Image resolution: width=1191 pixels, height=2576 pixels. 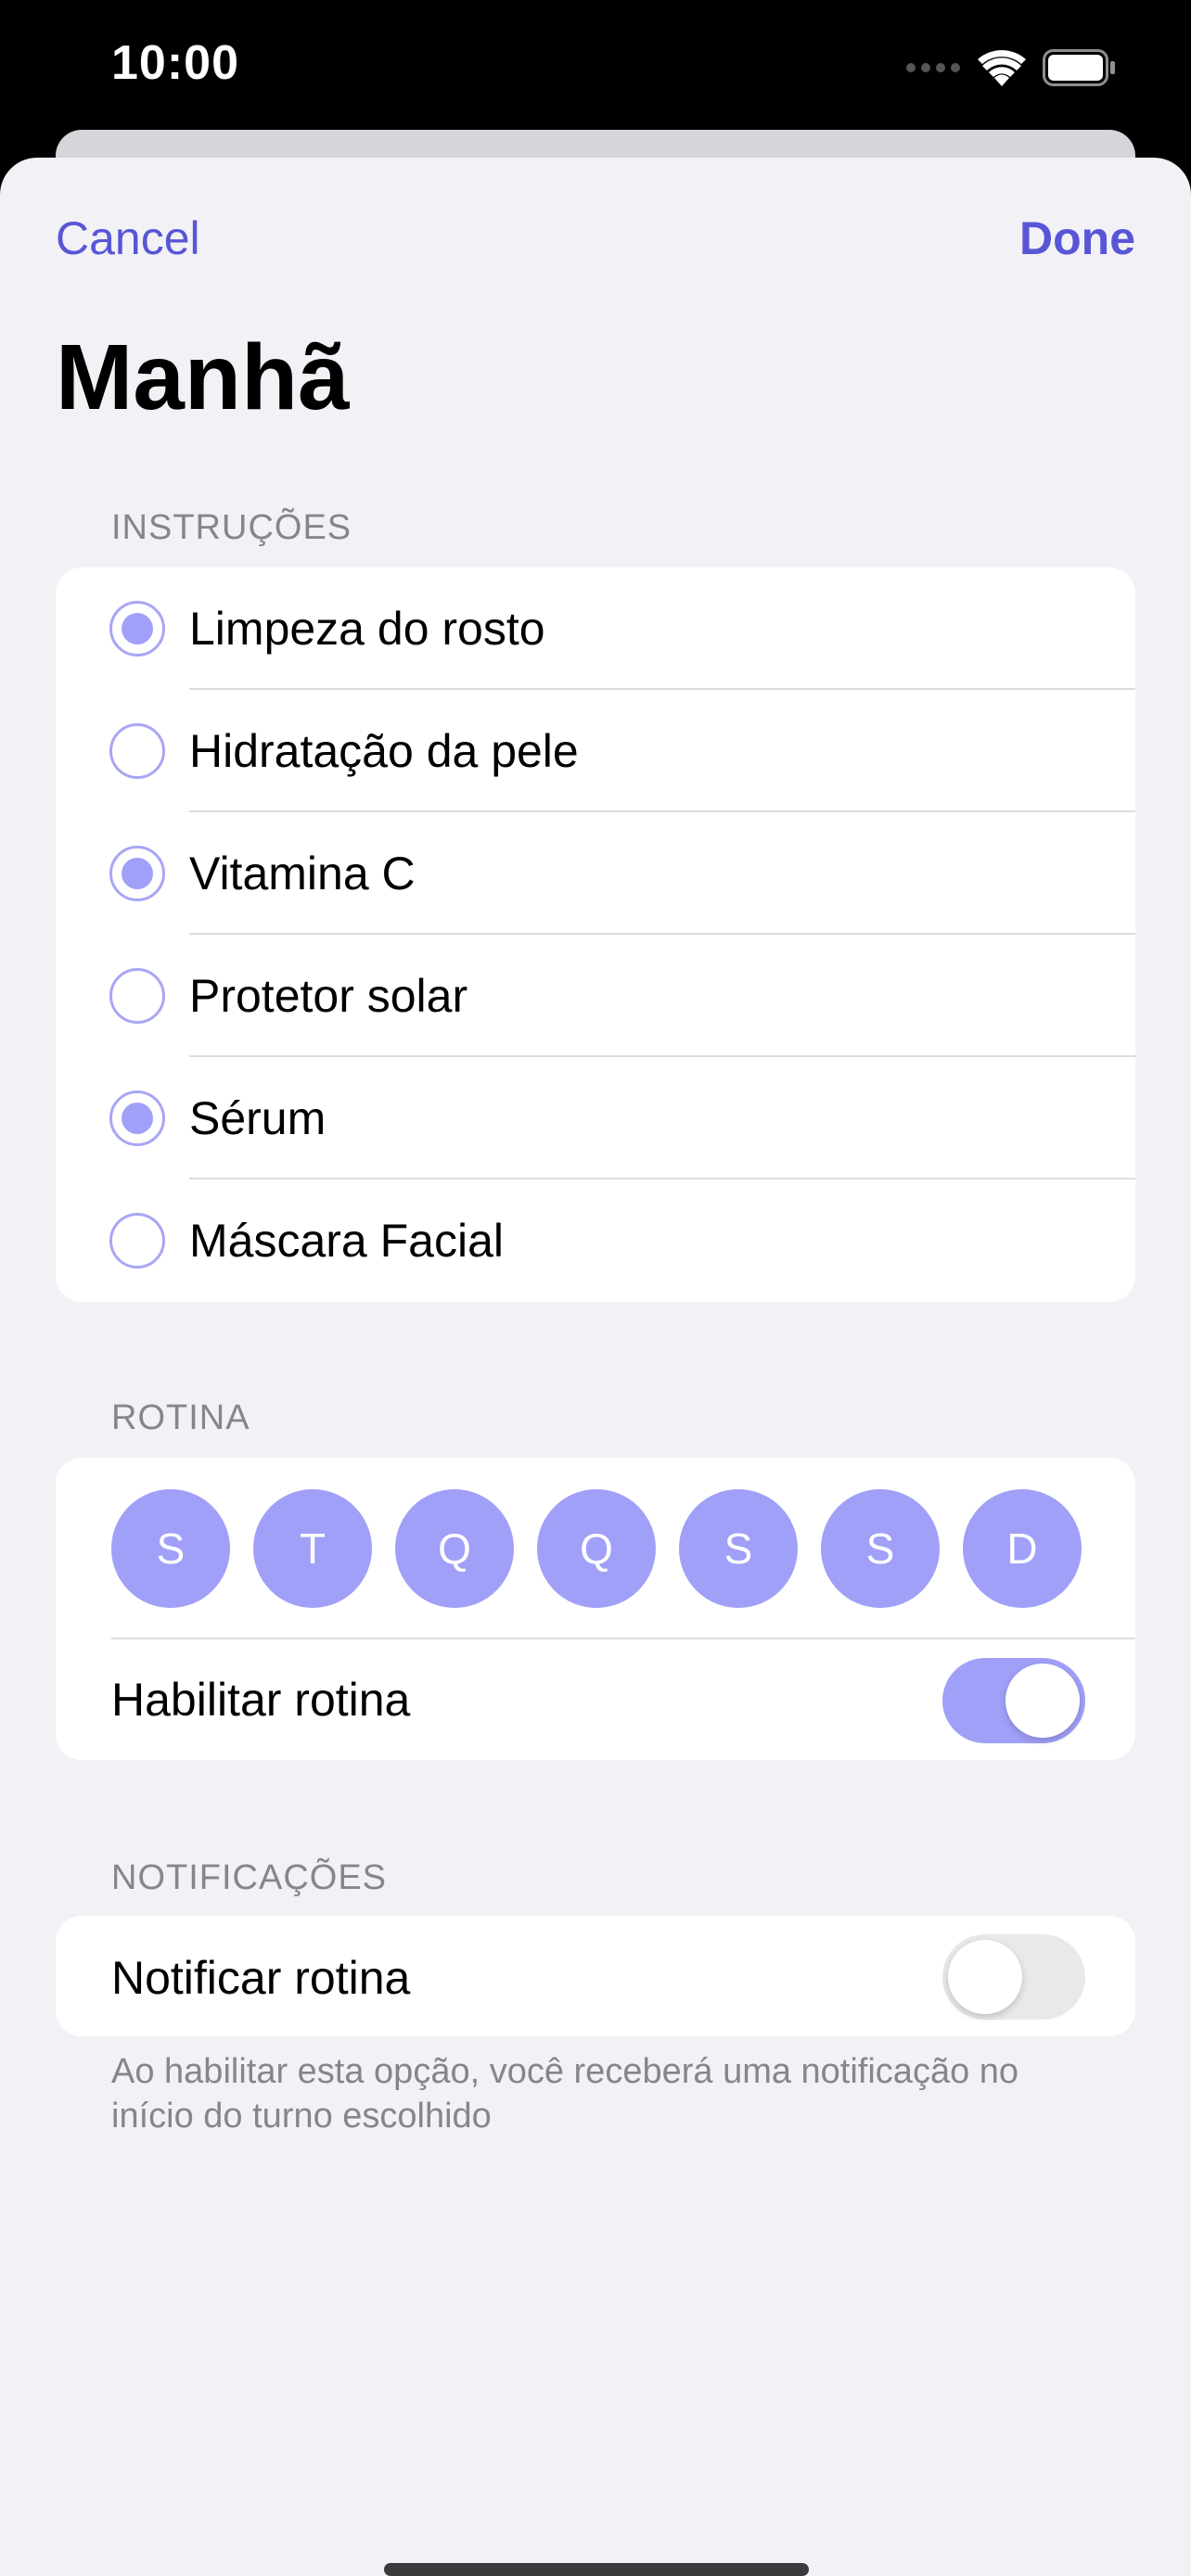 What do you see at coordinates (261, 1700) in the screenshot?
I see `enable-routine-label: Habilitar rotina` at bounding box center [261, 1700].